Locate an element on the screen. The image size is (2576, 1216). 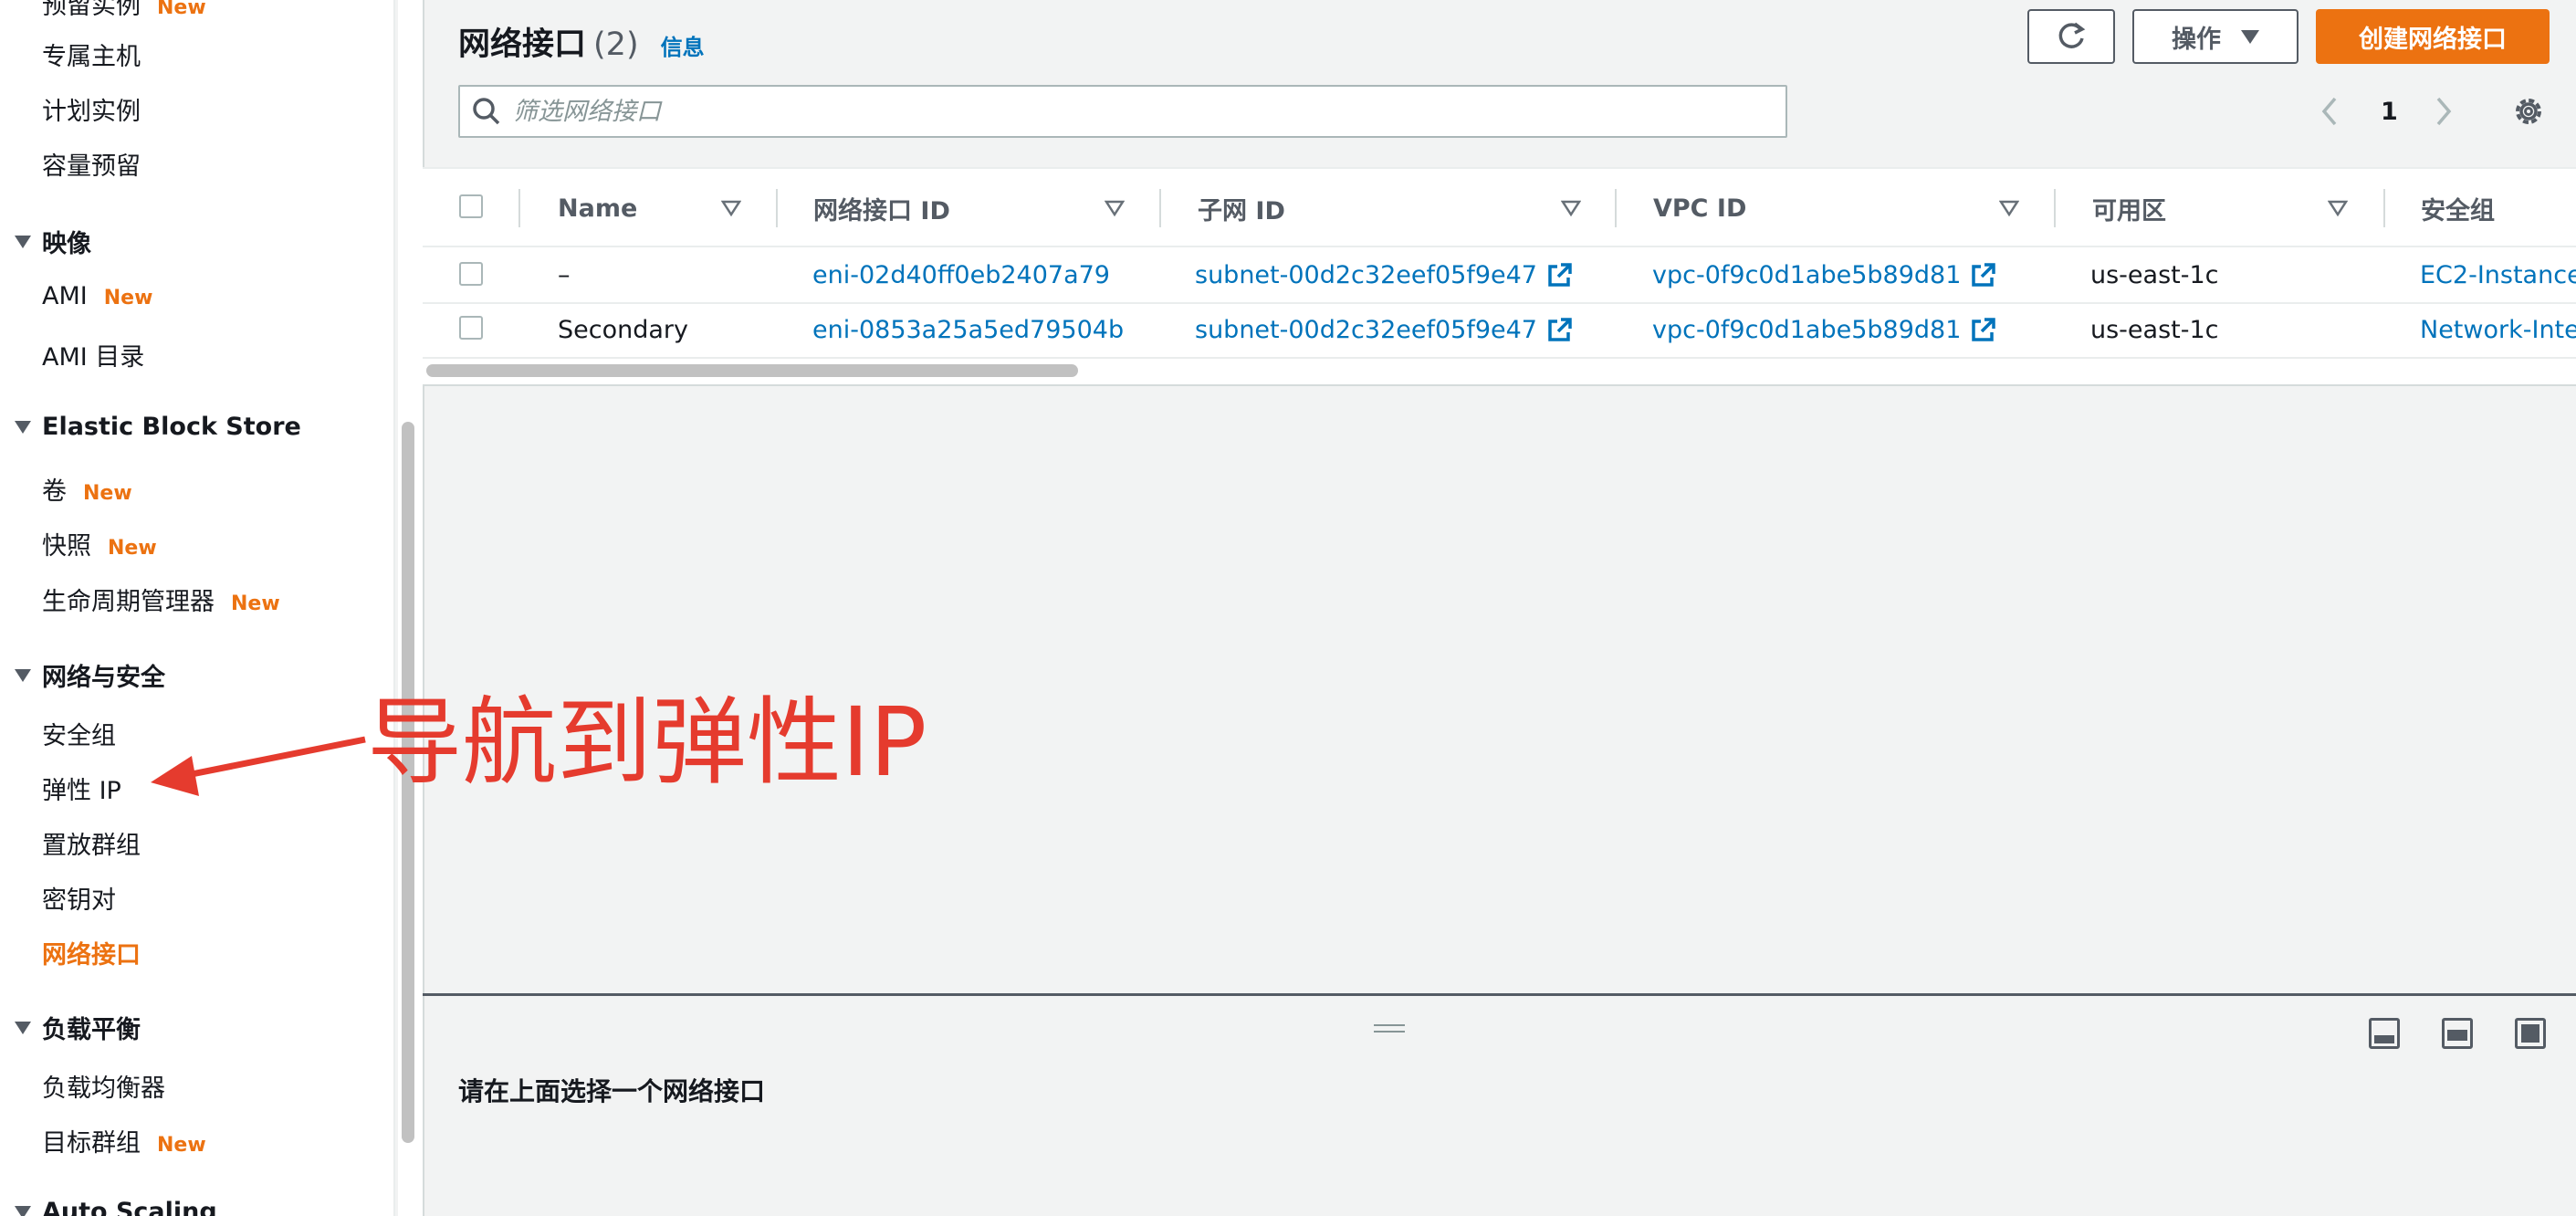
sidebar-item-label: 快照 is located at coordinates (66, 546).